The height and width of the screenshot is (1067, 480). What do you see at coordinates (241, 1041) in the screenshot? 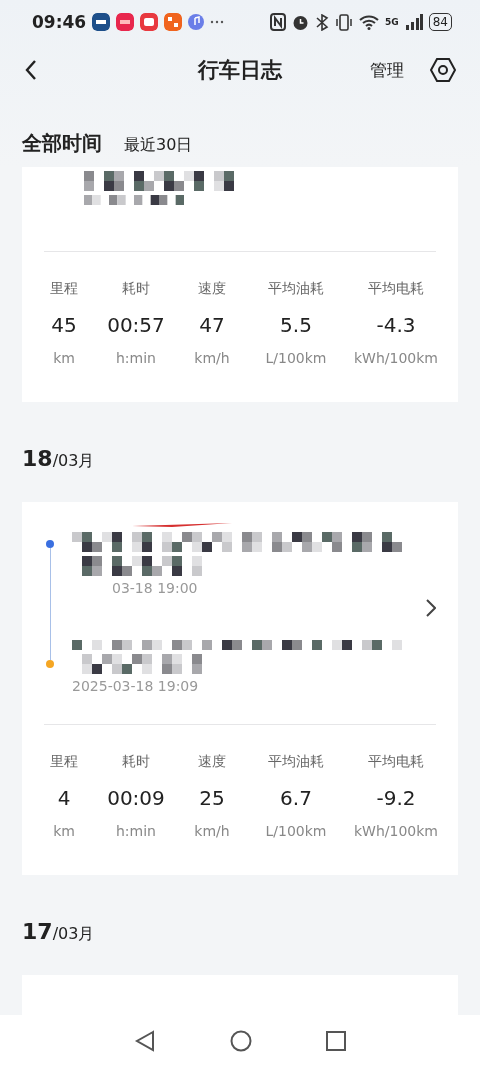
I see `home-nav-icon` at bounding box center [241, 1041].